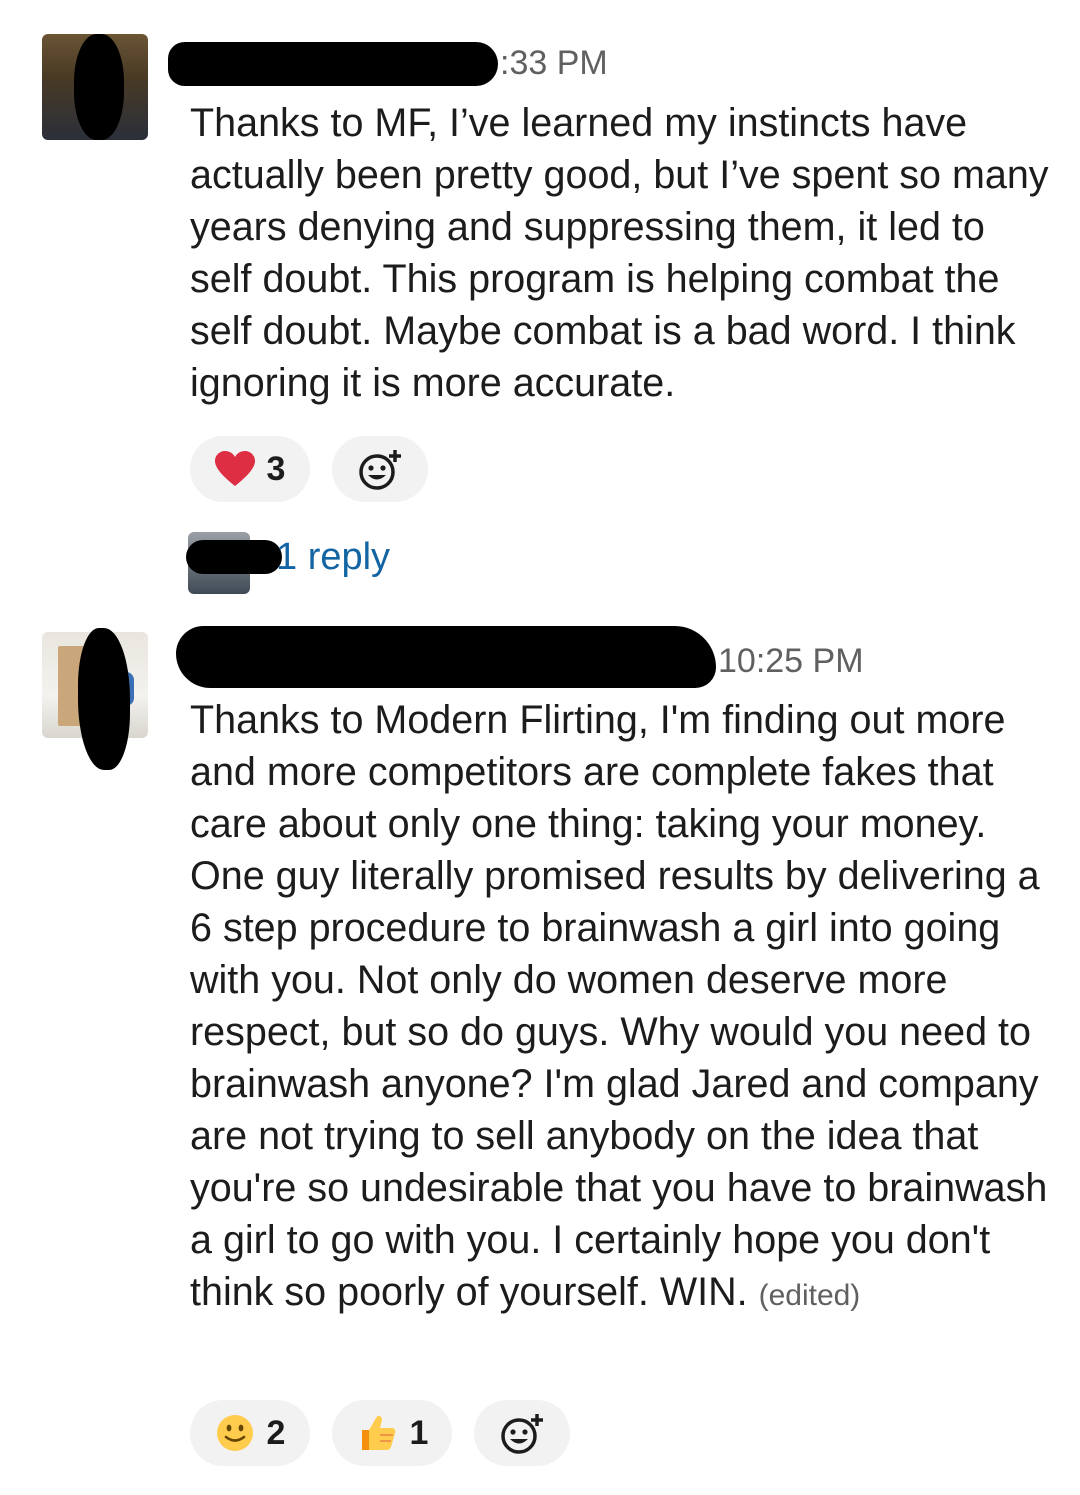 This screenshot has height=1495, width=1080. What do you see at coordinates (234, 1433) in the screenshot?
I see `slightly-smiling-face-icon` at bounding box center [234, 1433].